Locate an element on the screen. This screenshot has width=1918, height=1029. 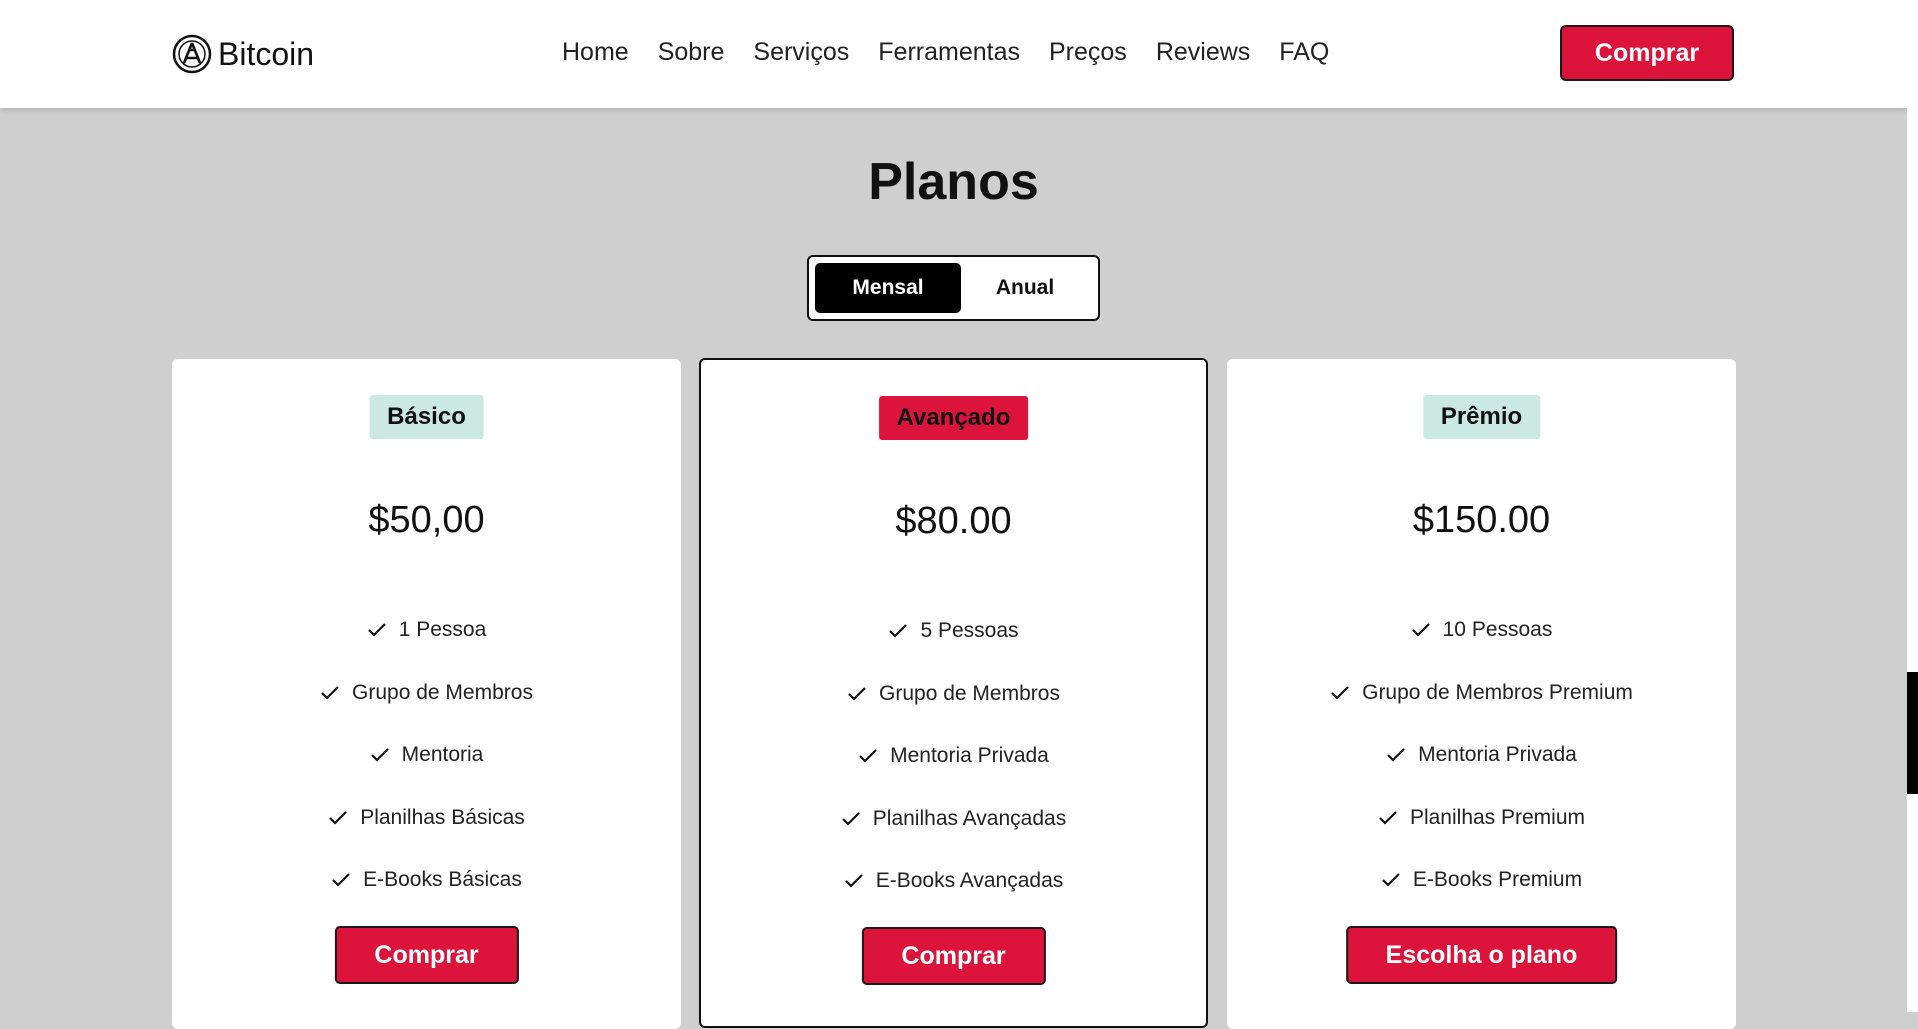
nav-servicos: Serviços is located at coordinates (801, 52).